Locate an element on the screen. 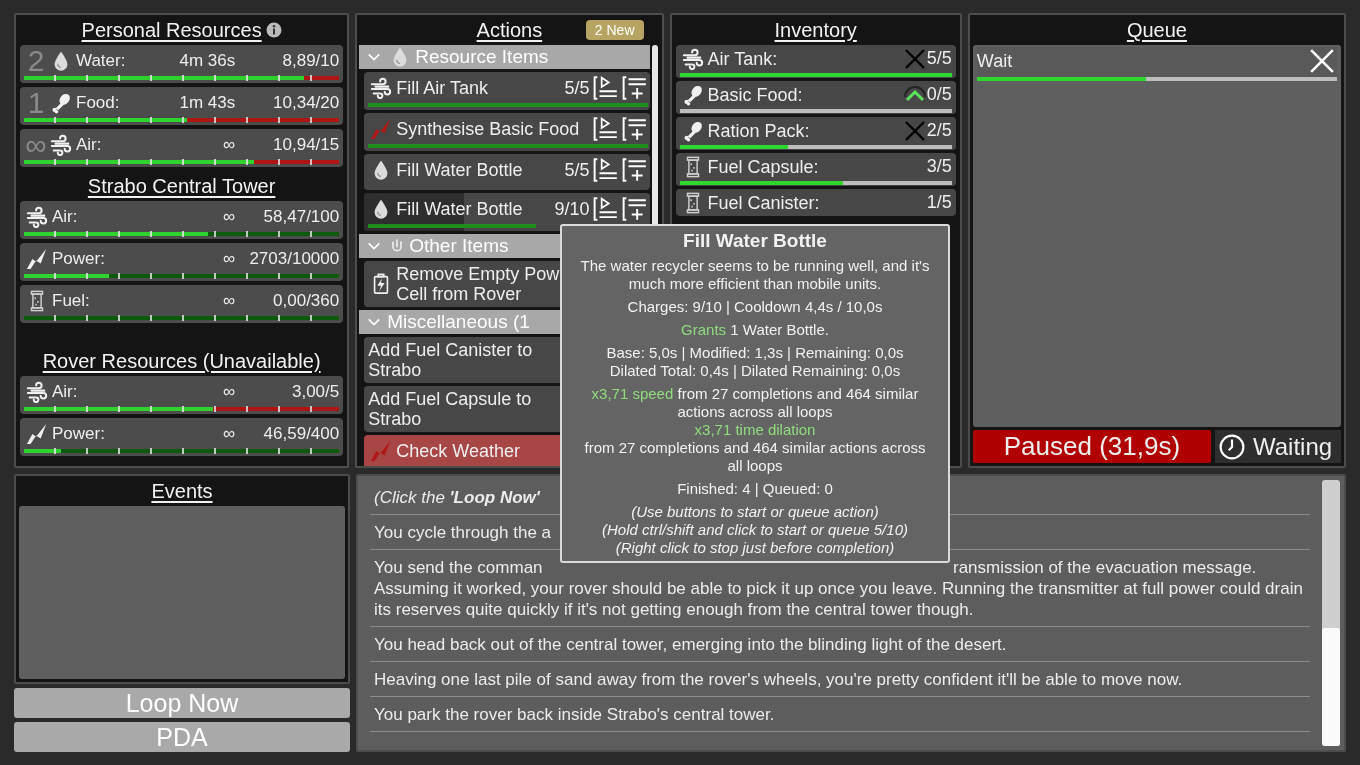 Image resolution: width=1360 pixels, height=765 pixels. item-label: Fuel Canister: is located at coordinates (763, 202).